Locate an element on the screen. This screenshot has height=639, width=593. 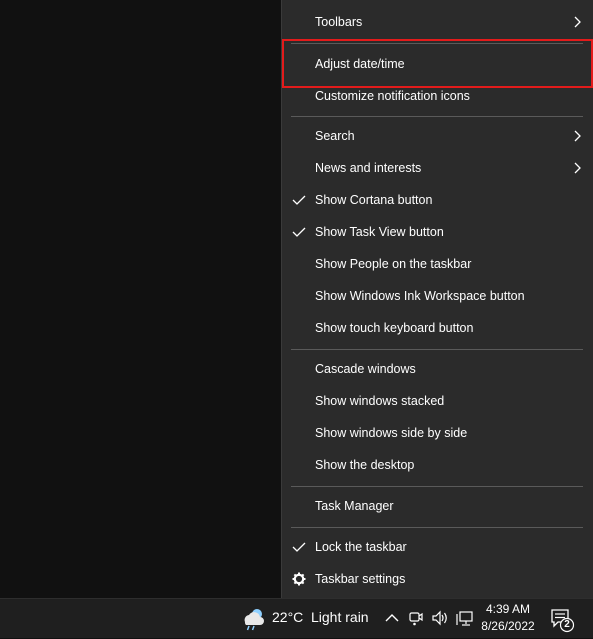
menu-item-label: Task Manager is located at coordinates (354, 506).